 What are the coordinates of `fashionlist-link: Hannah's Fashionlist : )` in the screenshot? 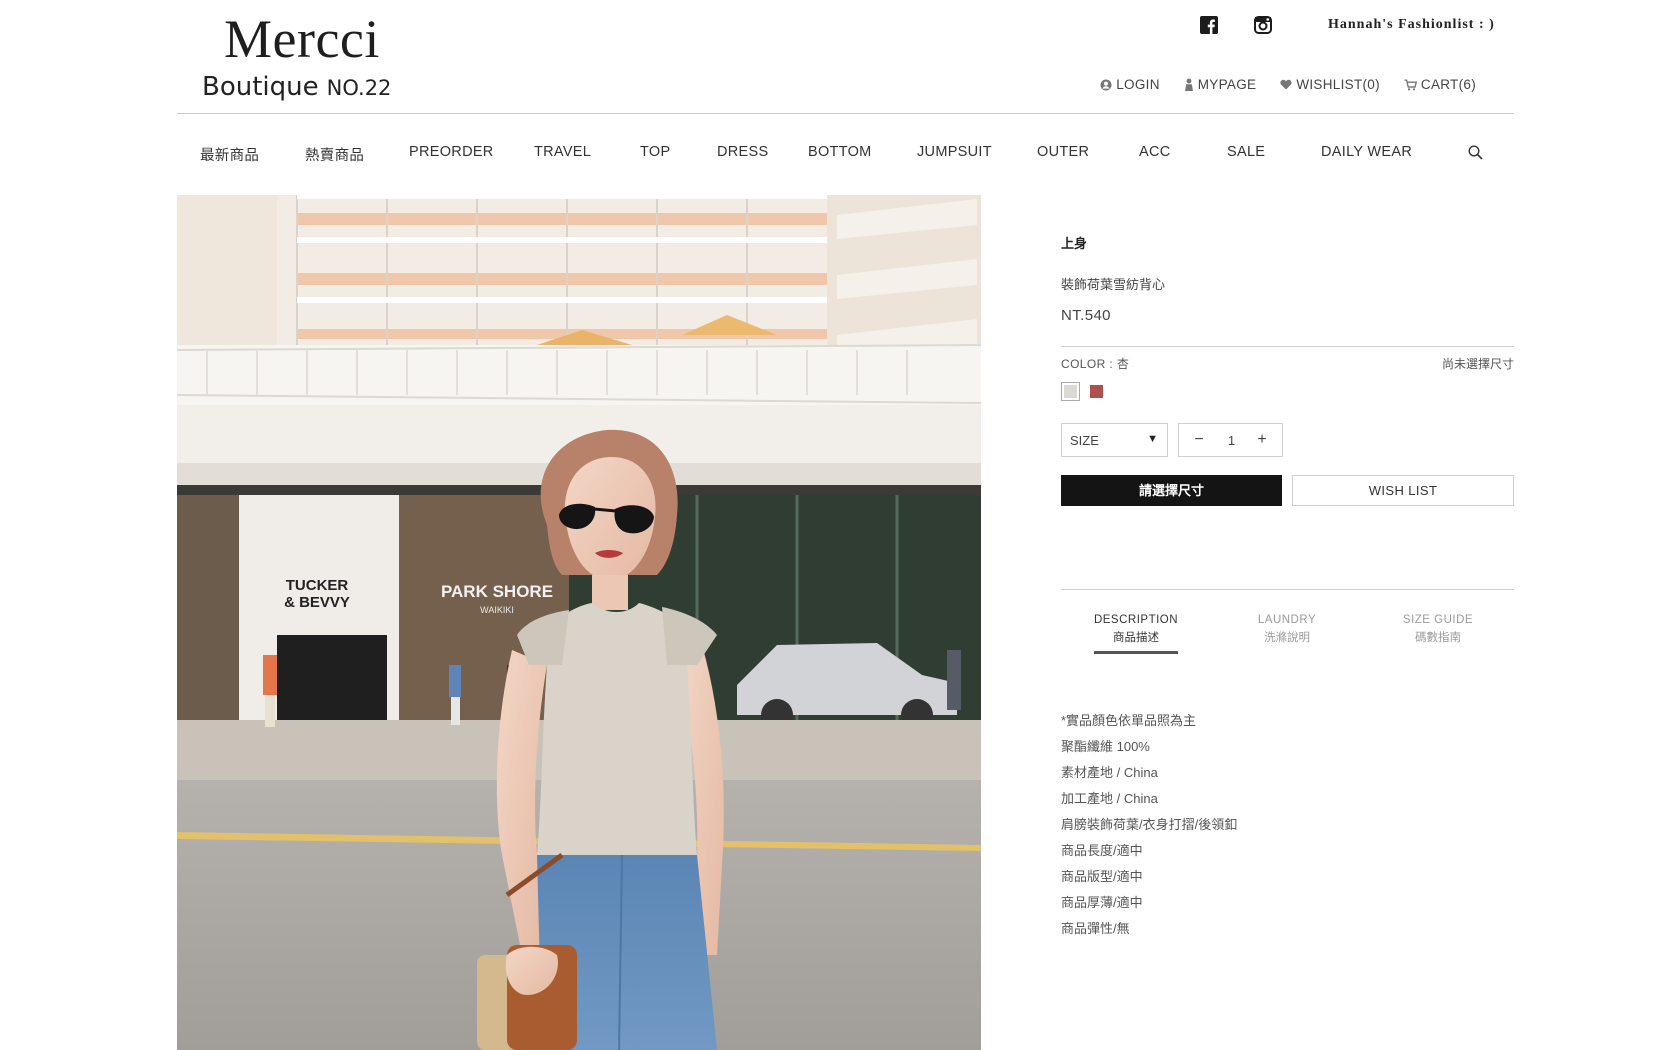 It's located at (1411, 25).